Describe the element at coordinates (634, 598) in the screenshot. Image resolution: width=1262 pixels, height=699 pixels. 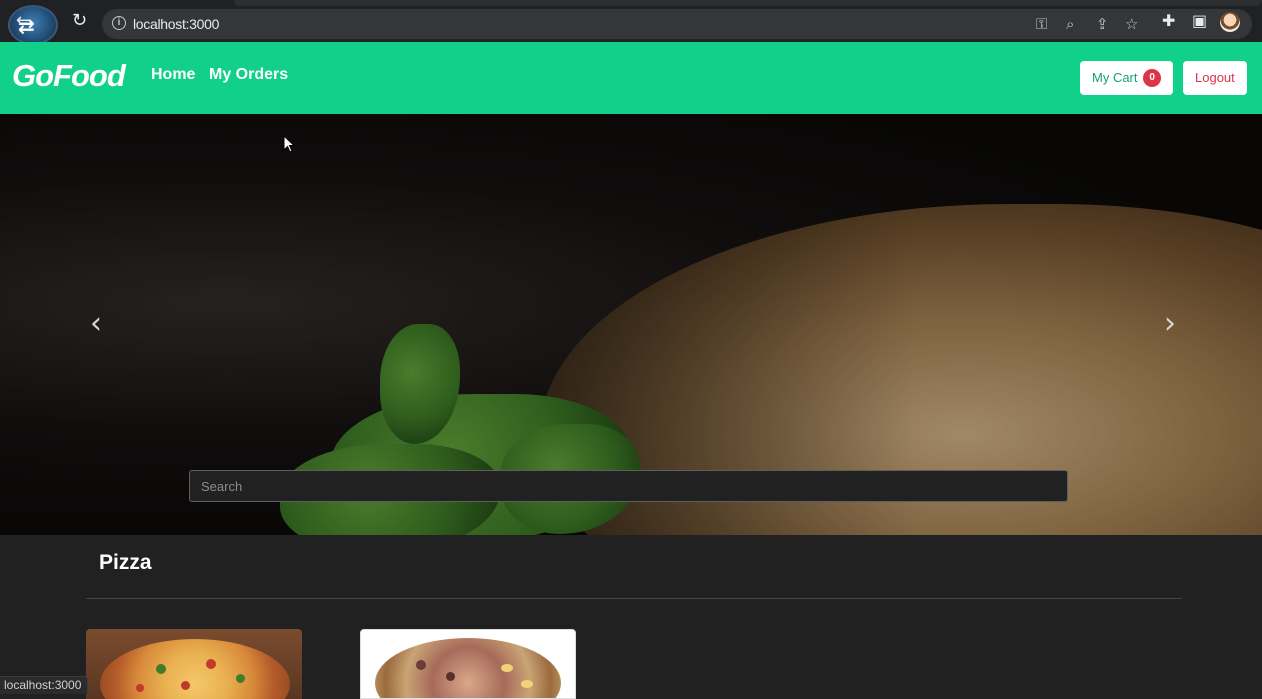
I see `category-divider` at that location.